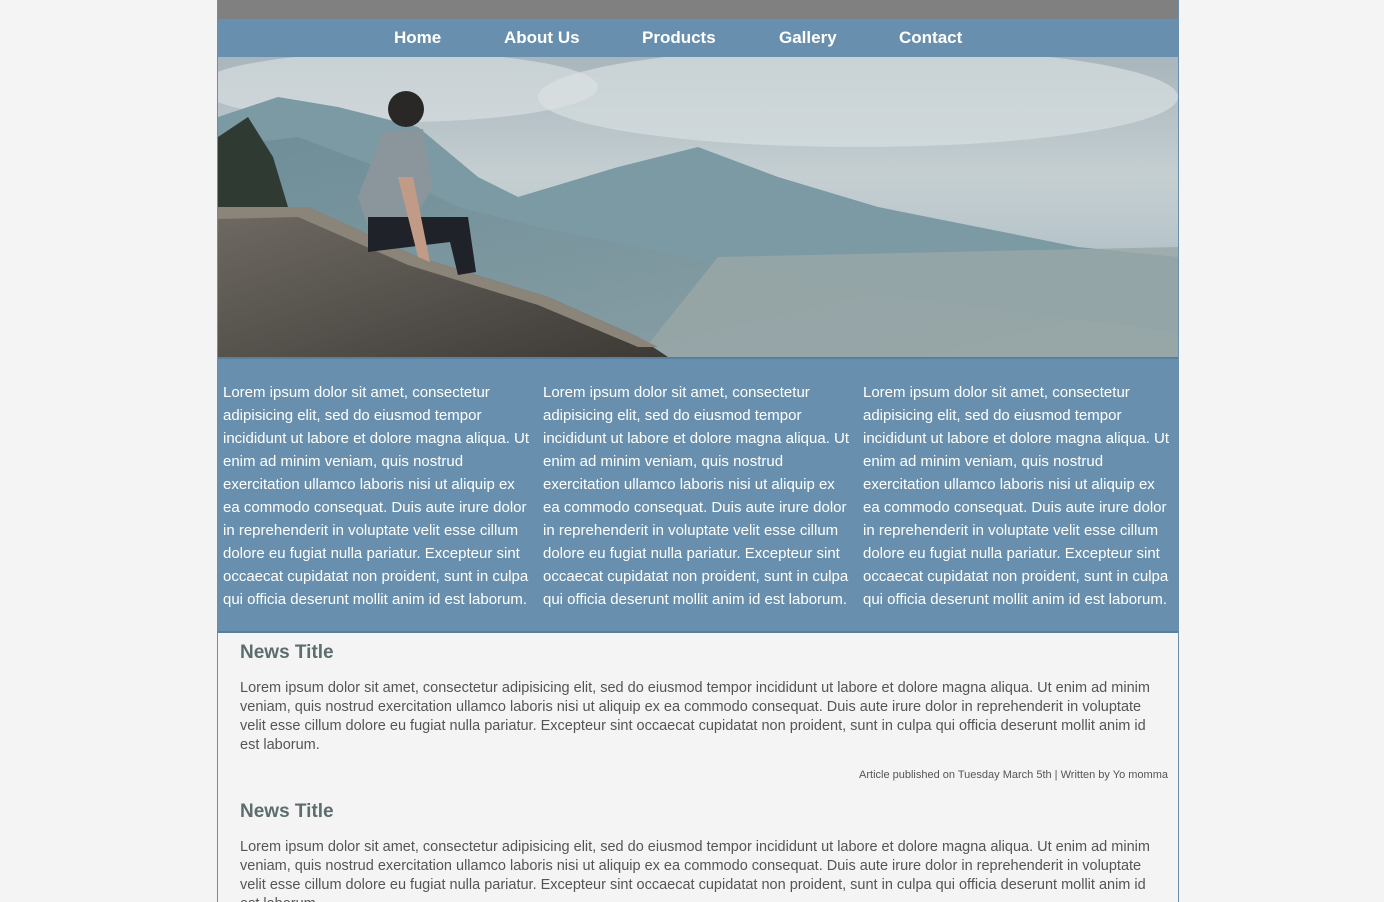  What do you see at coordinates (542, 38) in the screenshot?
I see `nav-about-us-link: About Us` at bounding box center [542, 38].